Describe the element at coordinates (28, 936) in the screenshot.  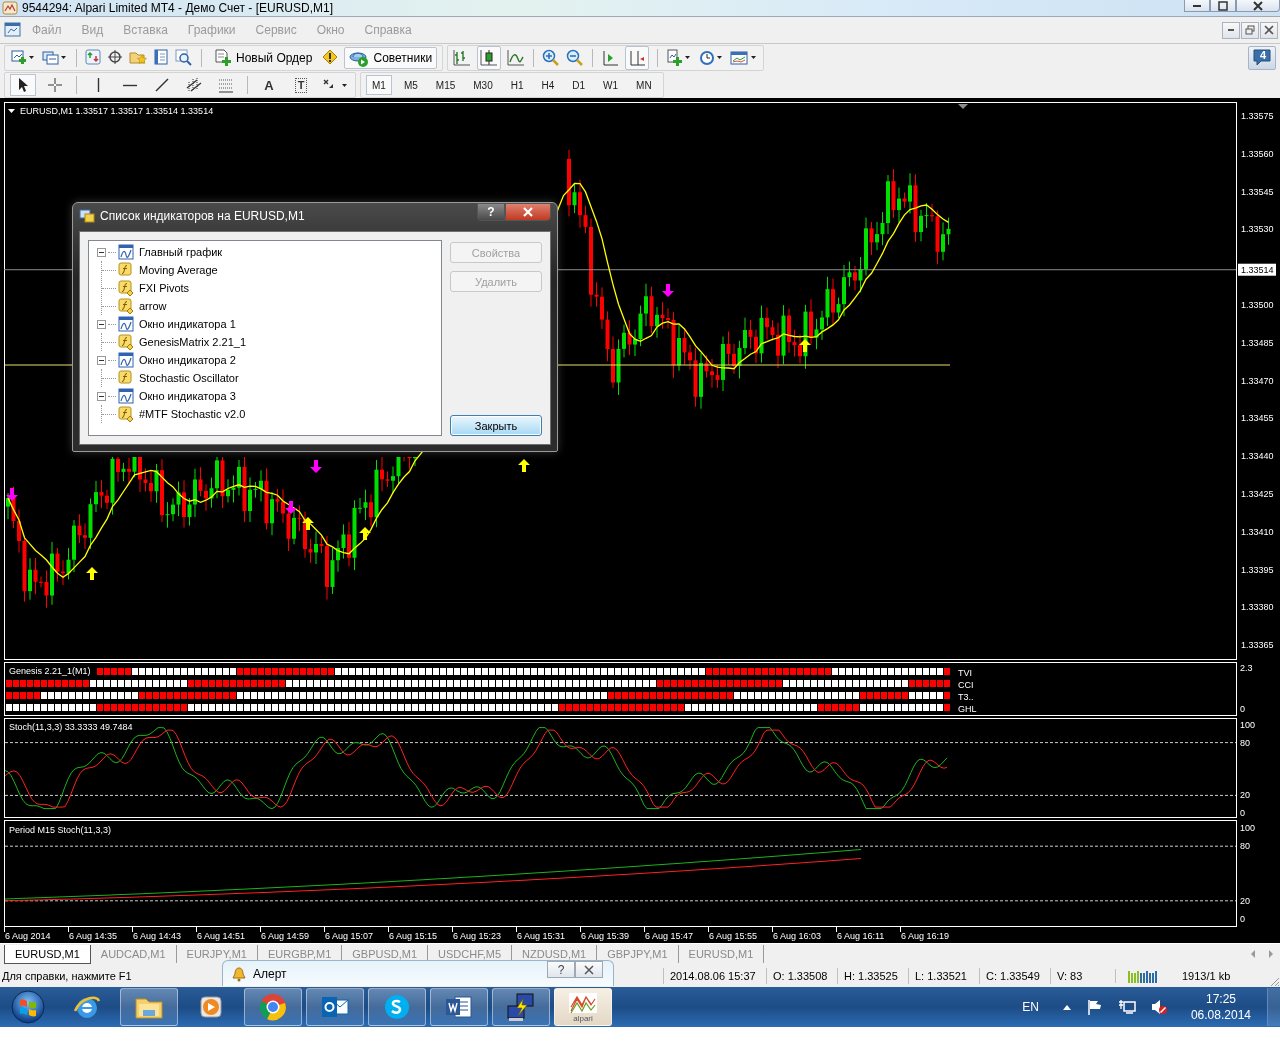
I see `time-label: 6 Aug 2014` at that location.